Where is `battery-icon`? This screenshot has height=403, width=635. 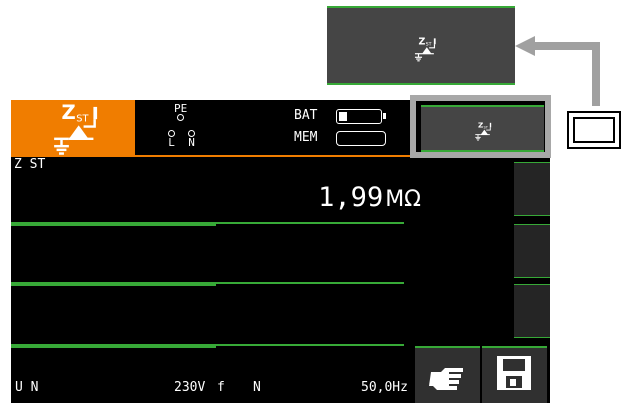 battery-icon is located at coordinates (361, 116).